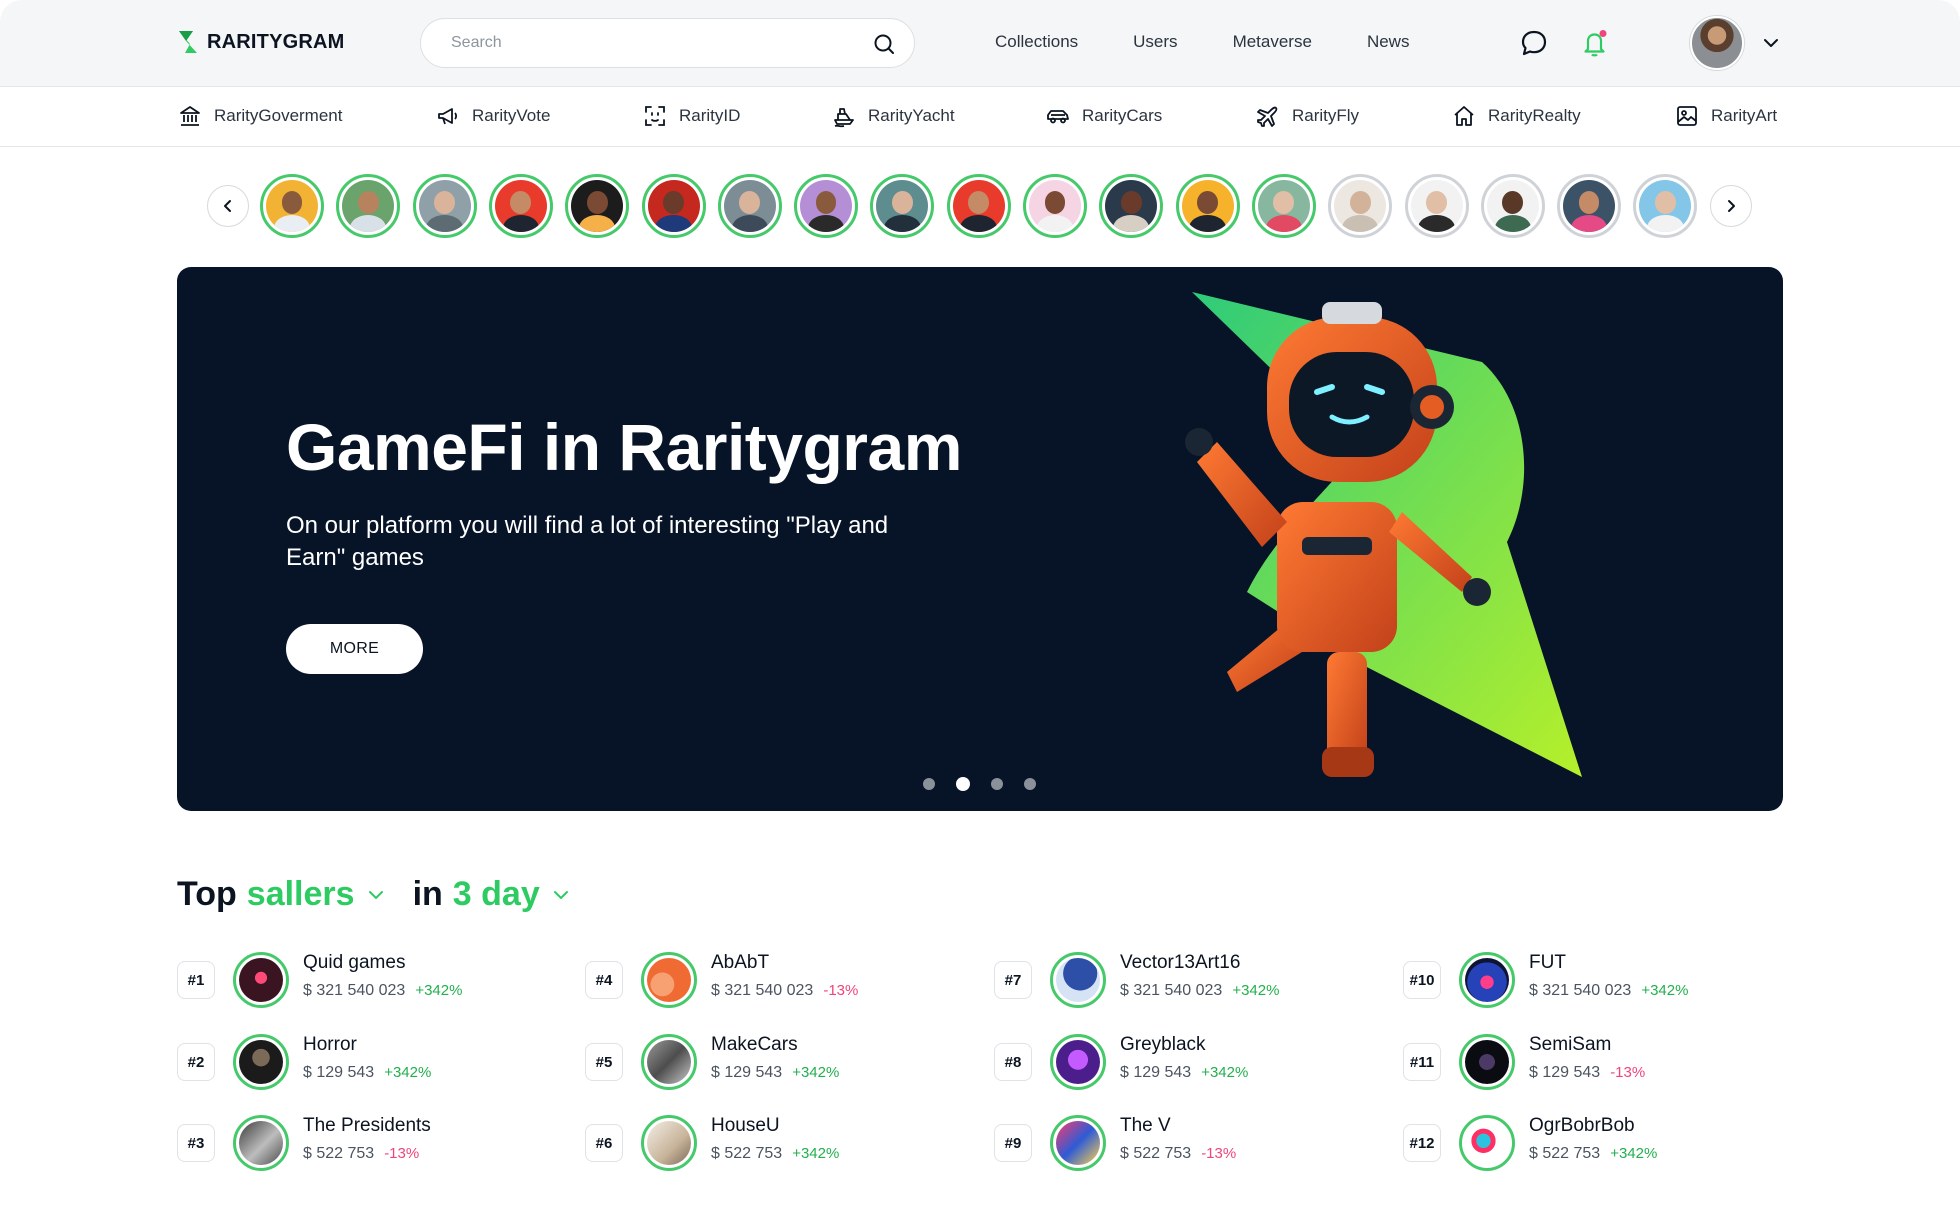 The width and height of the screenshot is (1960, 1225). Describe the element at coordinates (1174, 1061) in the screenshot. I see `seller-row: #8 Greyblack $ 129 543 +342%` at that location.